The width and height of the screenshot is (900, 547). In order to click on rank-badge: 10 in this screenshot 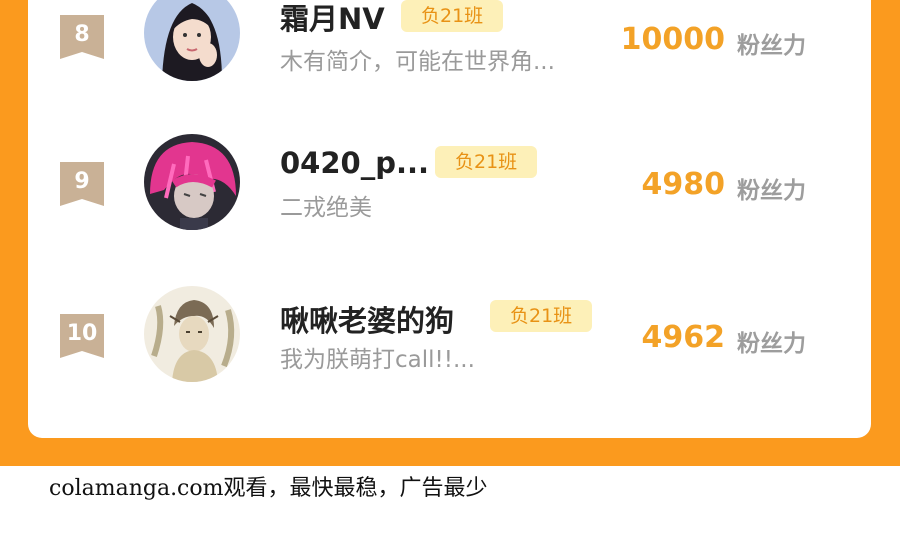, I will do `click(82, 336)`.